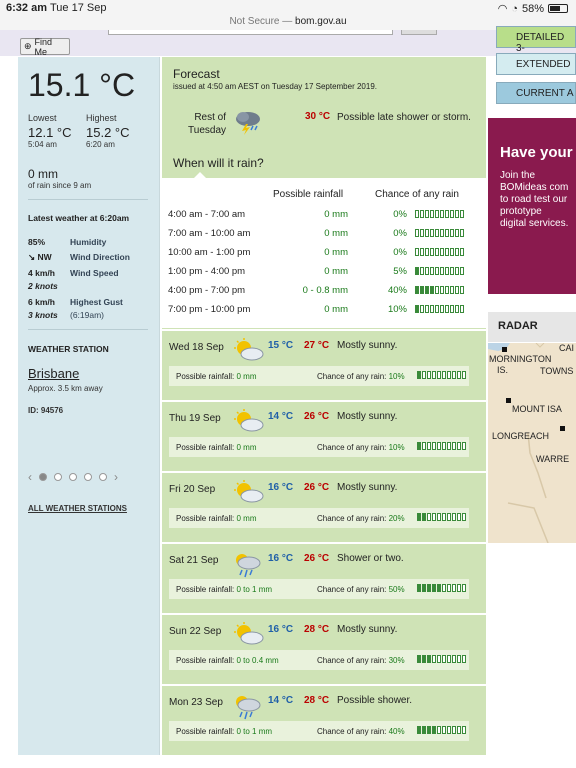 The width and height of the screenshot is (576, 768). Describe the element at coordinates (400, 271) in the screenshot. I see `hour-chance: 5%` at that location.